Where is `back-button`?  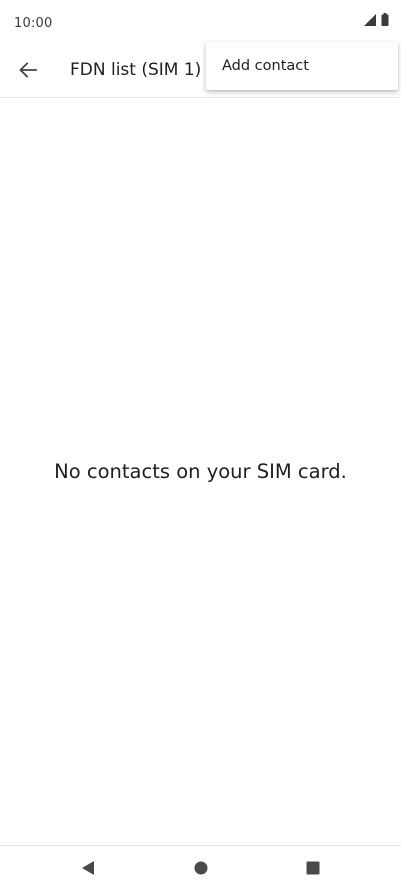 back-button is located at coordinates (28, 72).